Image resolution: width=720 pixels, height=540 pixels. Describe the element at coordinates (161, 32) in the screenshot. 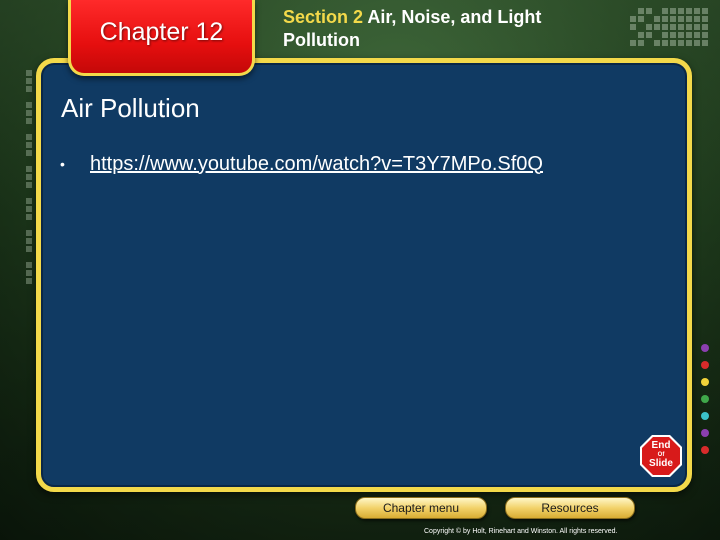

I see `chapter-label: Chapter 12` at that location.